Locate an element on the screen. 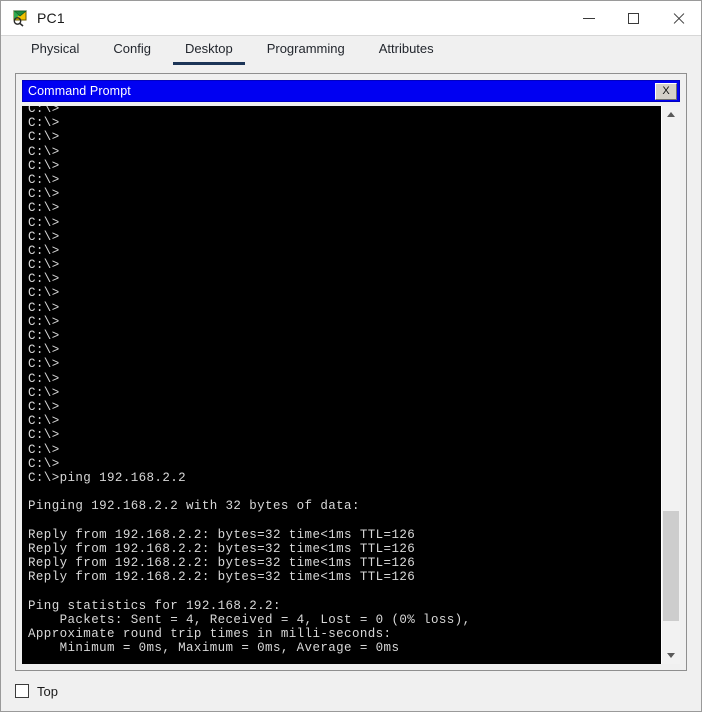 This screenshot has width=702, height=712. tab-config-label: Config is located at coordinates (132, 48).